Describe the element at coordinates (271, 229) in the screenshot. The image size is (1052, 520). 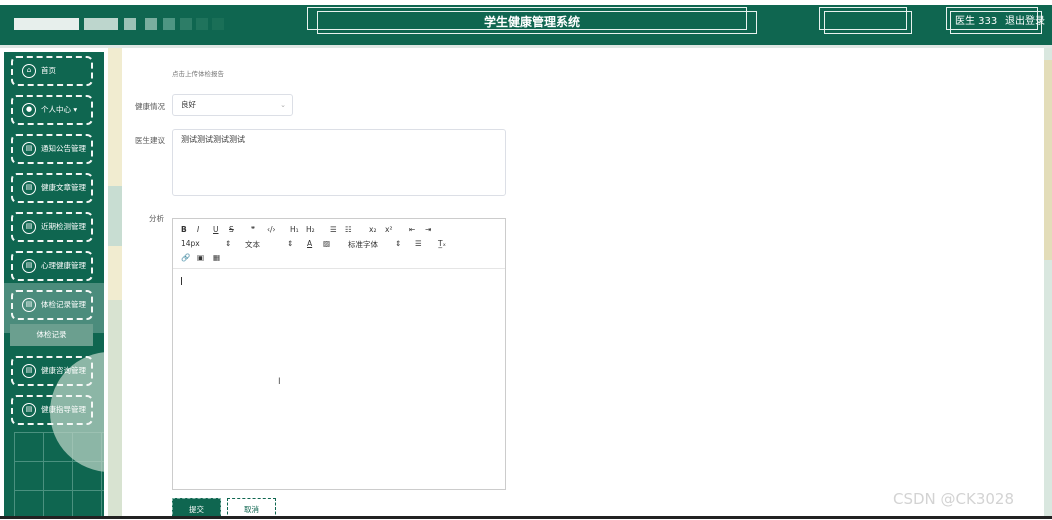
I see `code-button: ‹/›` at that location.